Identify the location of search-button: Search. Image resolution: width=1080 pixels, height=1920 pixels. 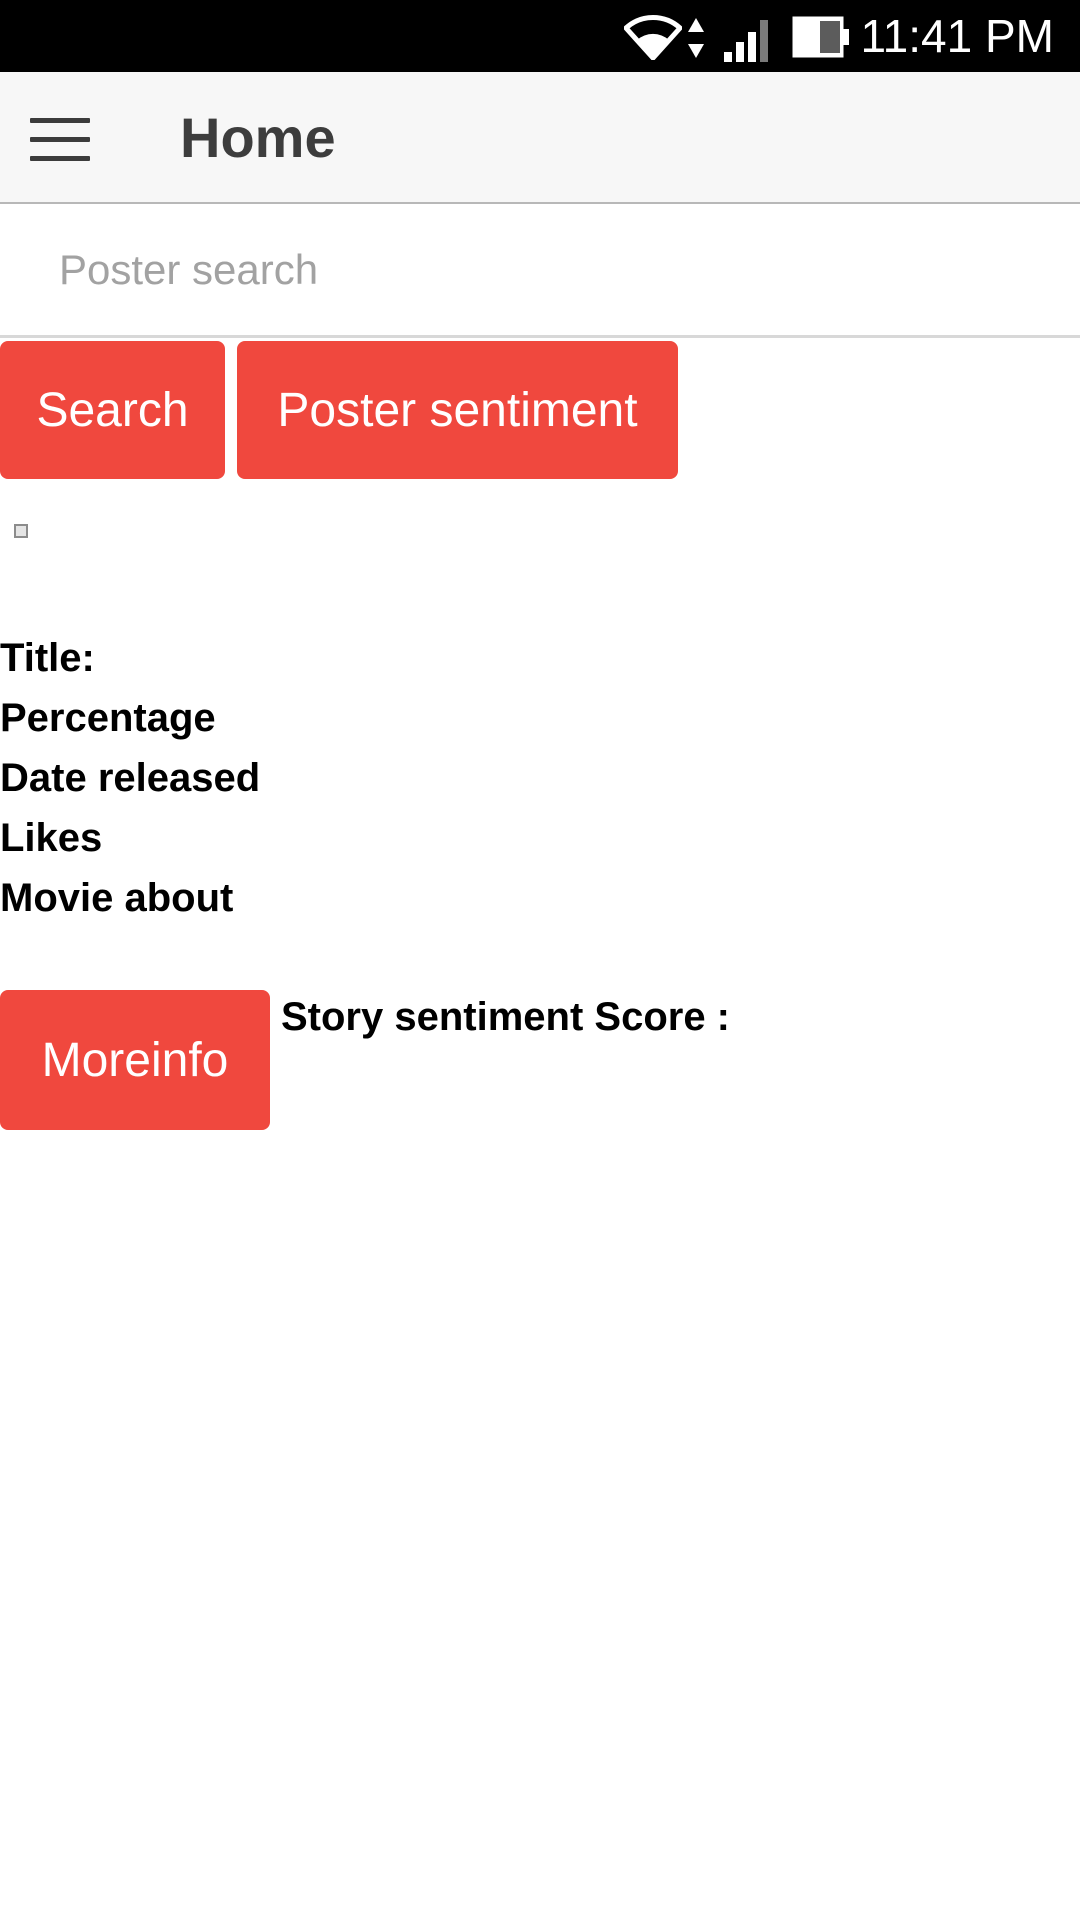
(112, 410).